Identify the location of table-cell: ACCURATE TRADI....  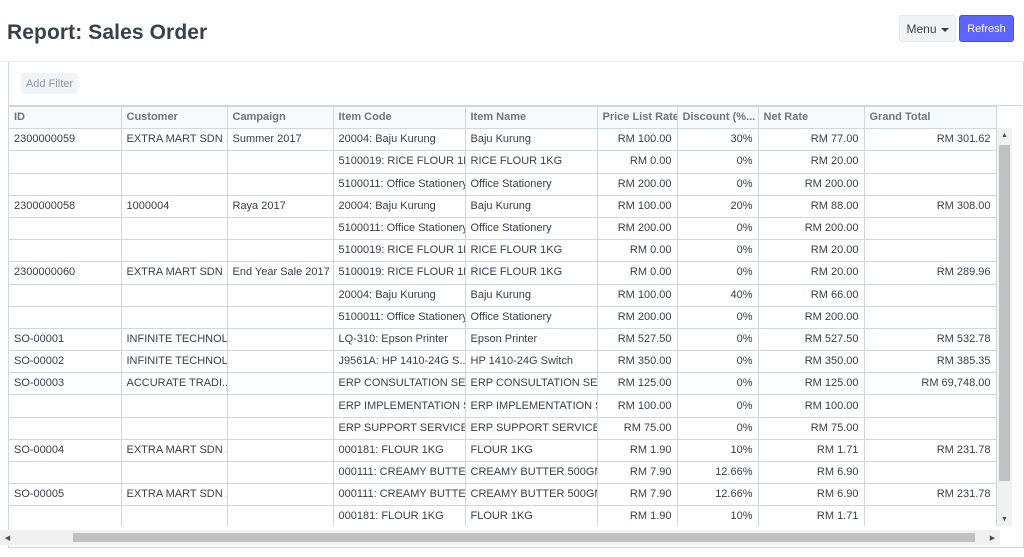
(174, 384).